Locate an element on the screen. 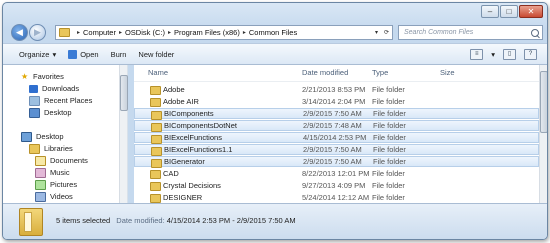 The image size is (550, 243). file-list-scrollbar is located at coordinates (543, 134).